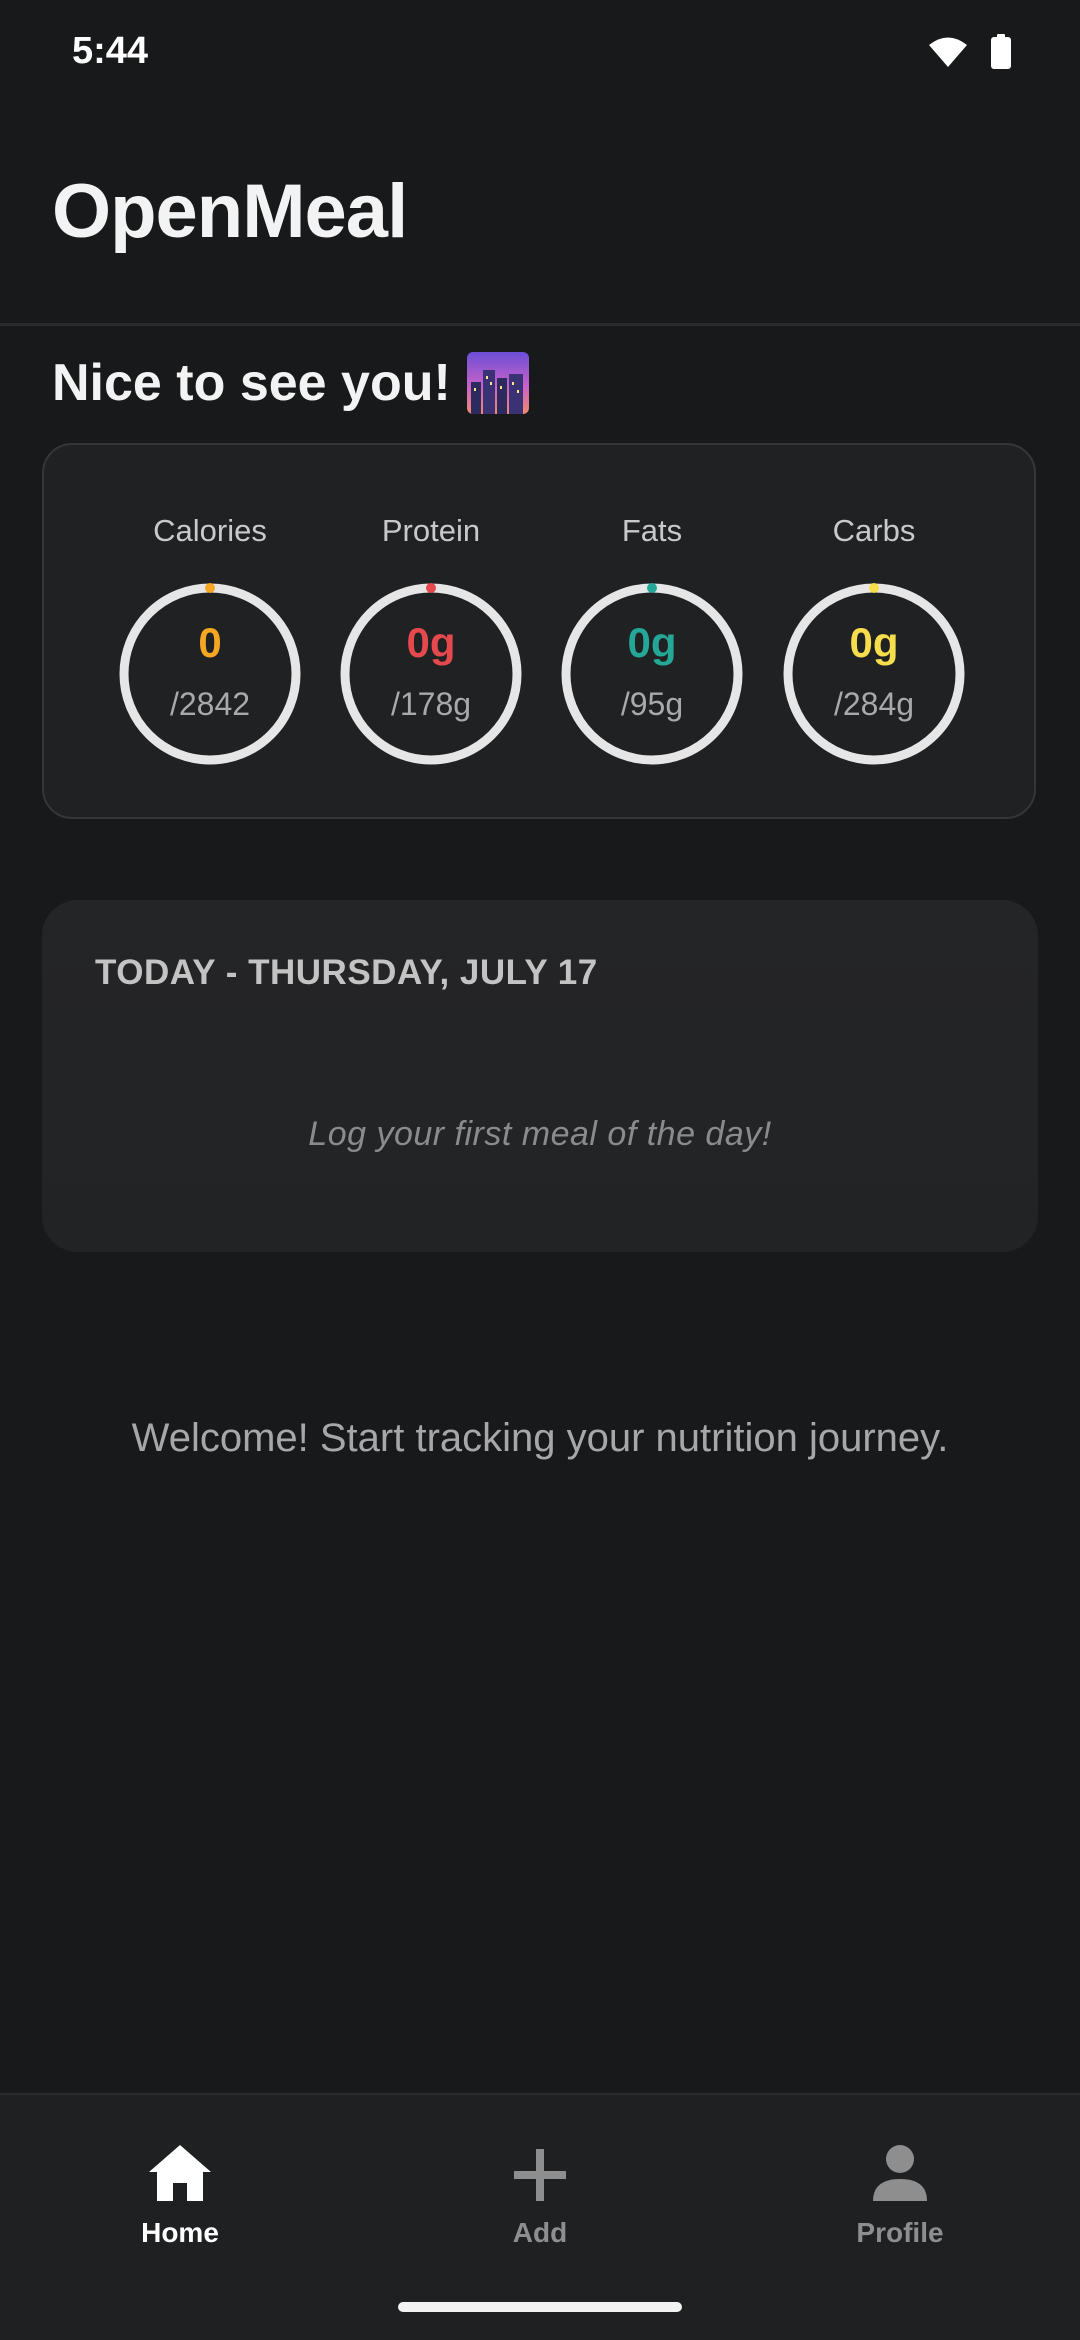 This screenshot has width=1080, height=2340. What do you see at coordinates (230, 211) in the screenshot?
I see `app-title: OpenMeal` at bounding box center [230, 211].